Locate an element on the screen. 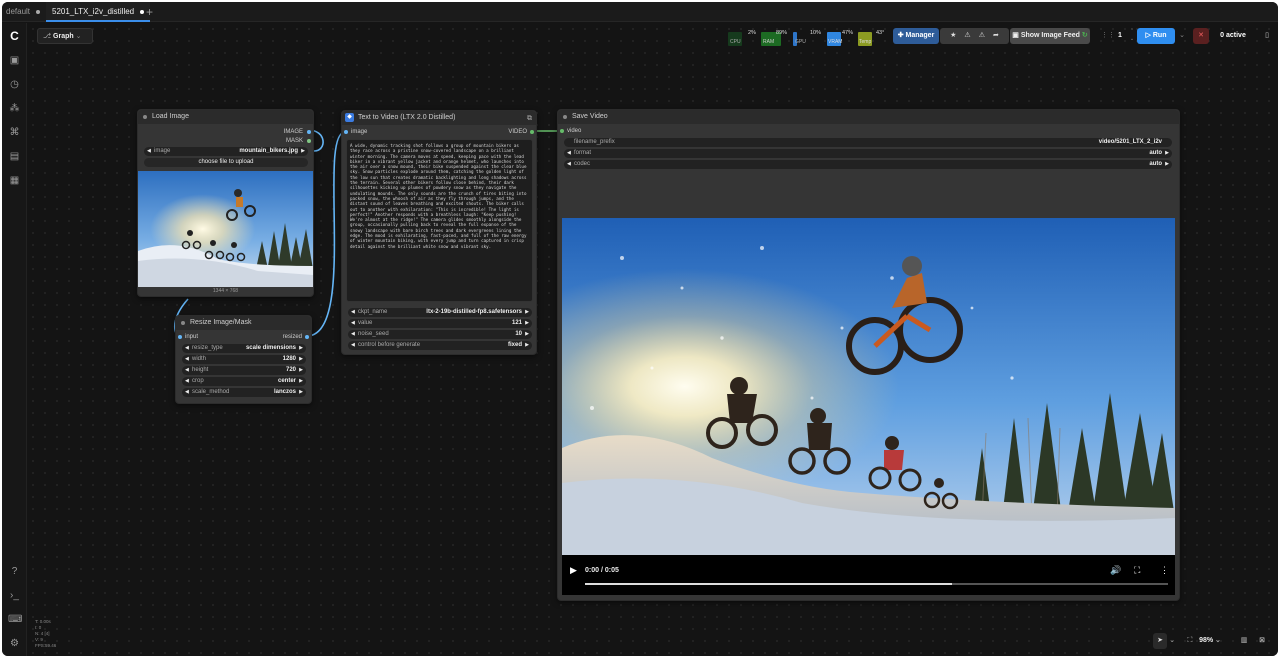 The height and width of the screenshot is (658, 1280). tab-default: default is located at coordinates (23, 12).